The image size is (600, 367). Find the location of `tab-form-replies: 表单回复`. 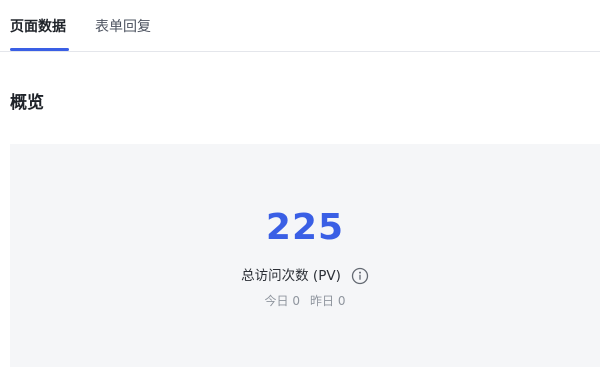

tab-form-replies: 表单回复 is located at coordinates (123, 27).